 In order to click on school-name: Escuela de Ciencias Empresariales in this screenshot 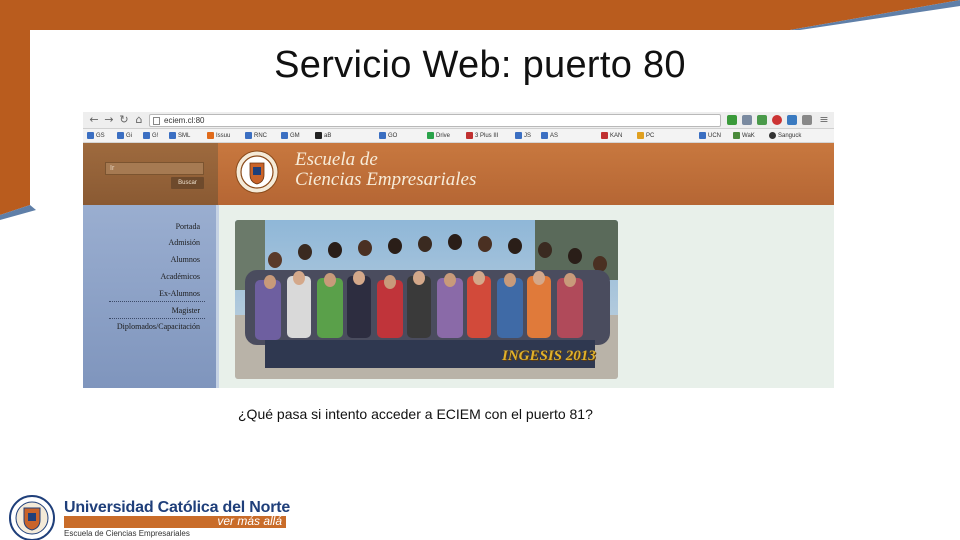, I will do `click(385, 170)`.